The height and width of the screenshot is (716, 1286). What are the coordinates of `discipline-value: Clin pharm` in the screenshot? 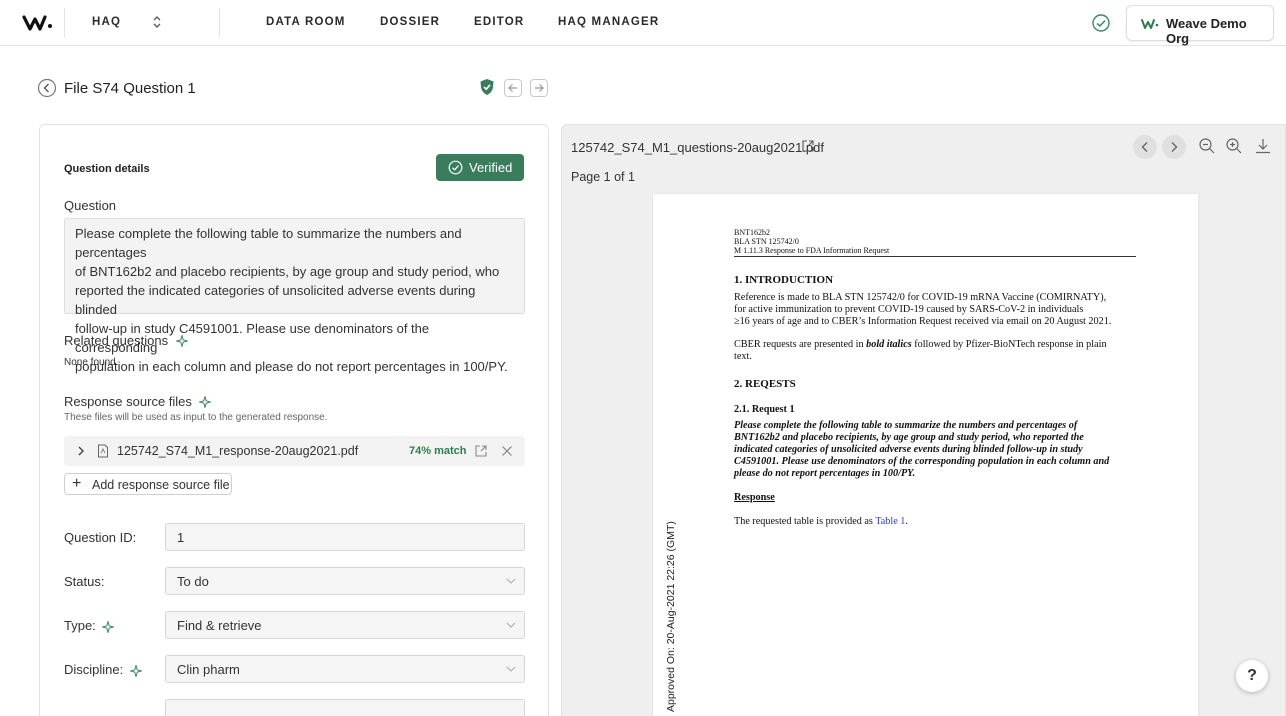 It's located at (208, 669).